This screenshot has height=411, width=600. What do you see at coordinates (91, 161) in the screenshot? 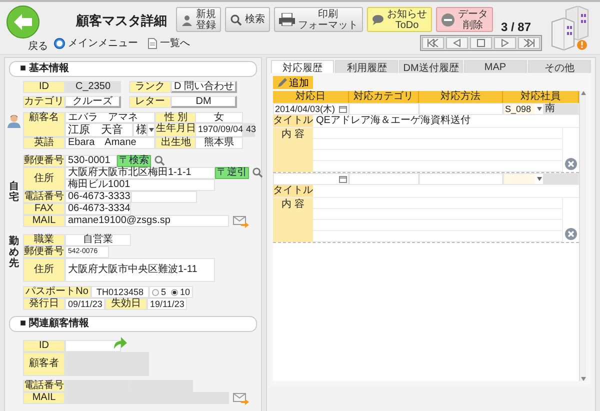
I see `postal-code-field: 530-0001` at bounding box center [91, 161].